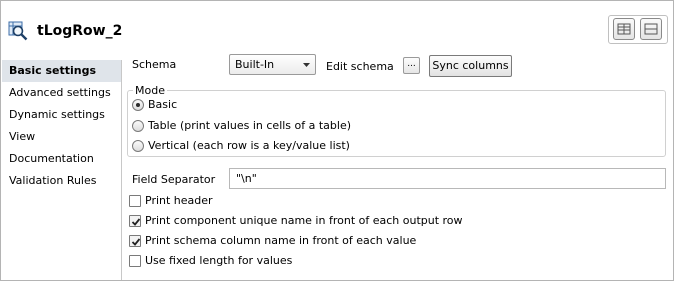 This screenshot has height=281, width=674. What do you see at coordinates (150, 90) in the screenshot?
I see `mode-legend: Mode` at bounding box center [150, 90].